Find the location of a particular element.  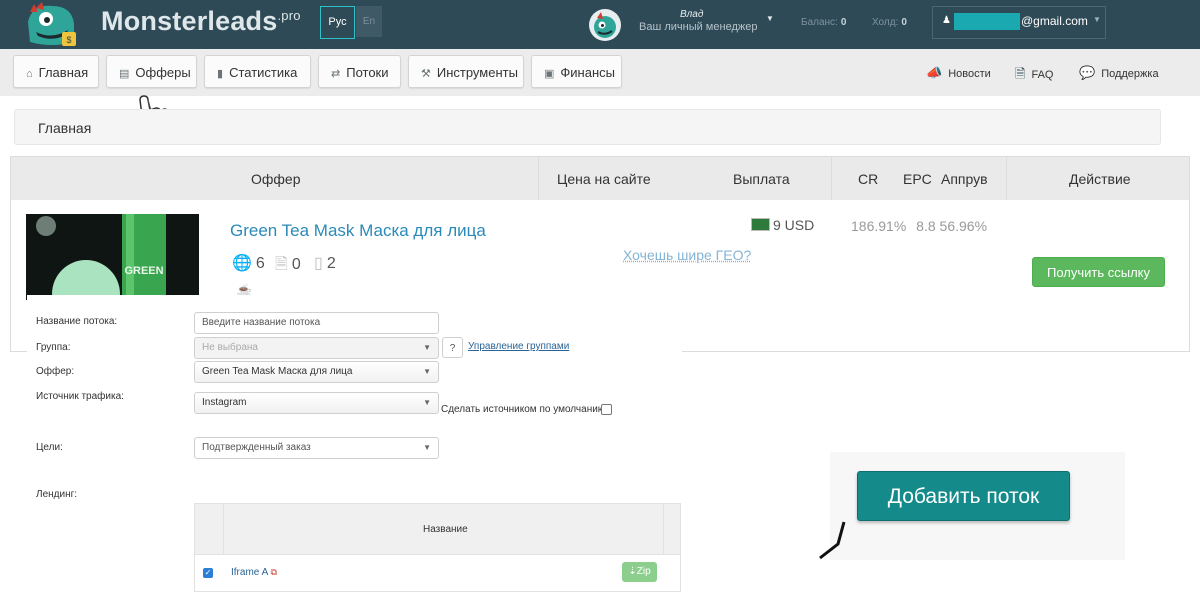

brand-logo: Monsterleads.pro is located at coordinates (201, 21).